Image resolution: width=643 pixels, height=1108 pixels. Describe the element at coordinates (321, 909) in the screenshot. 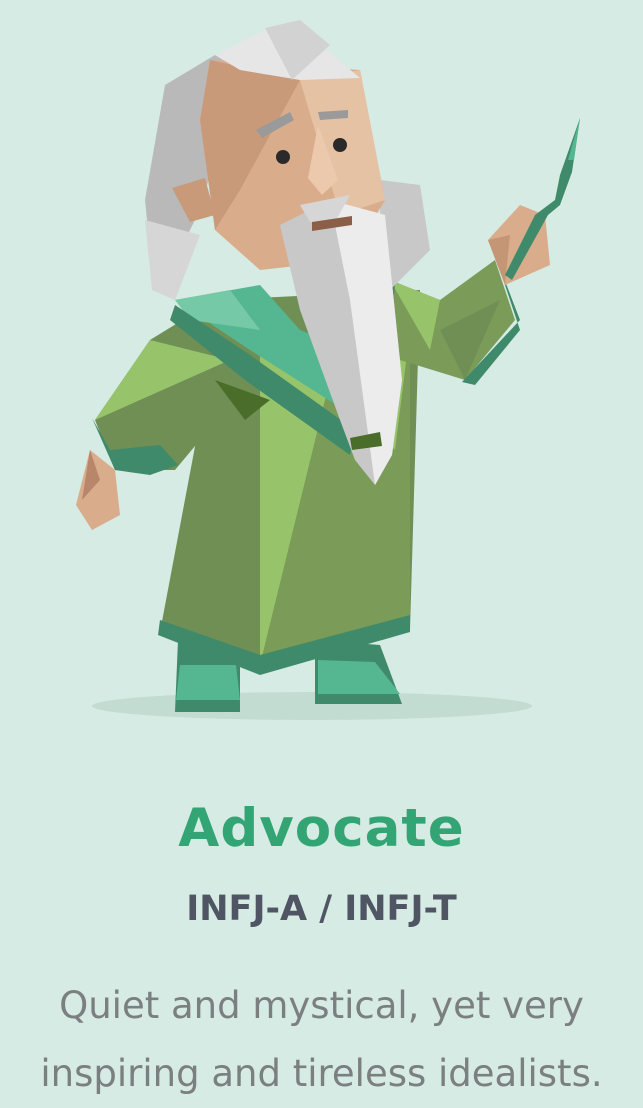

I see `personality-type-code: INFJ-A / INFJ-T` at that location.